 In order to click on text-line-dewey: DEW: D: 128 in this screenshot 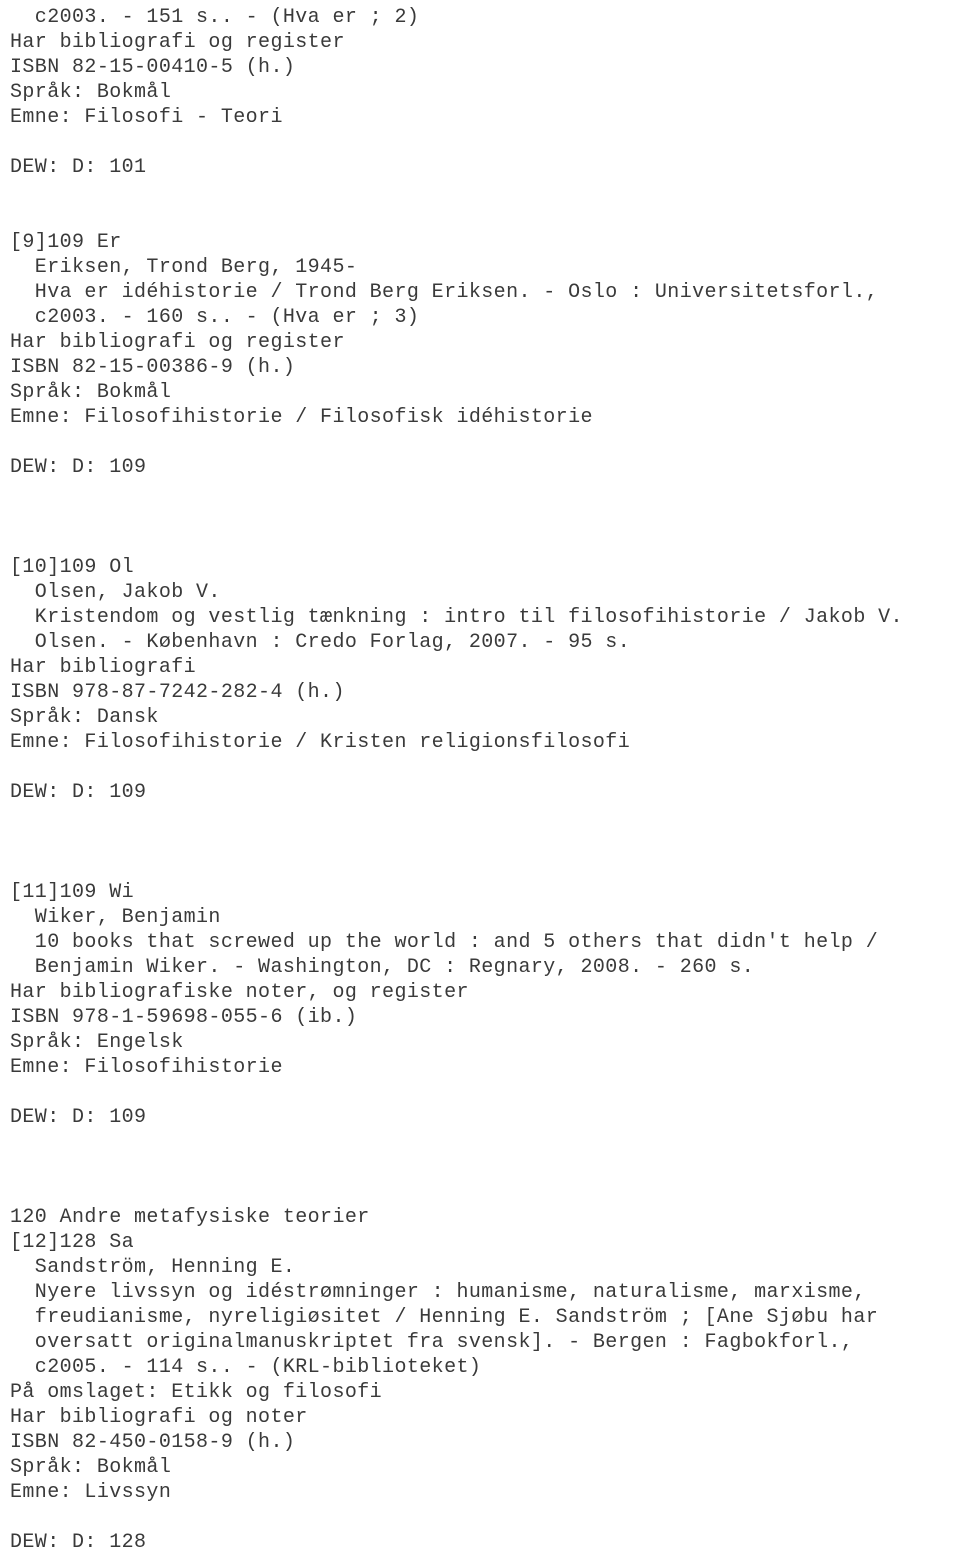, I will do `click(78, 1542)`.